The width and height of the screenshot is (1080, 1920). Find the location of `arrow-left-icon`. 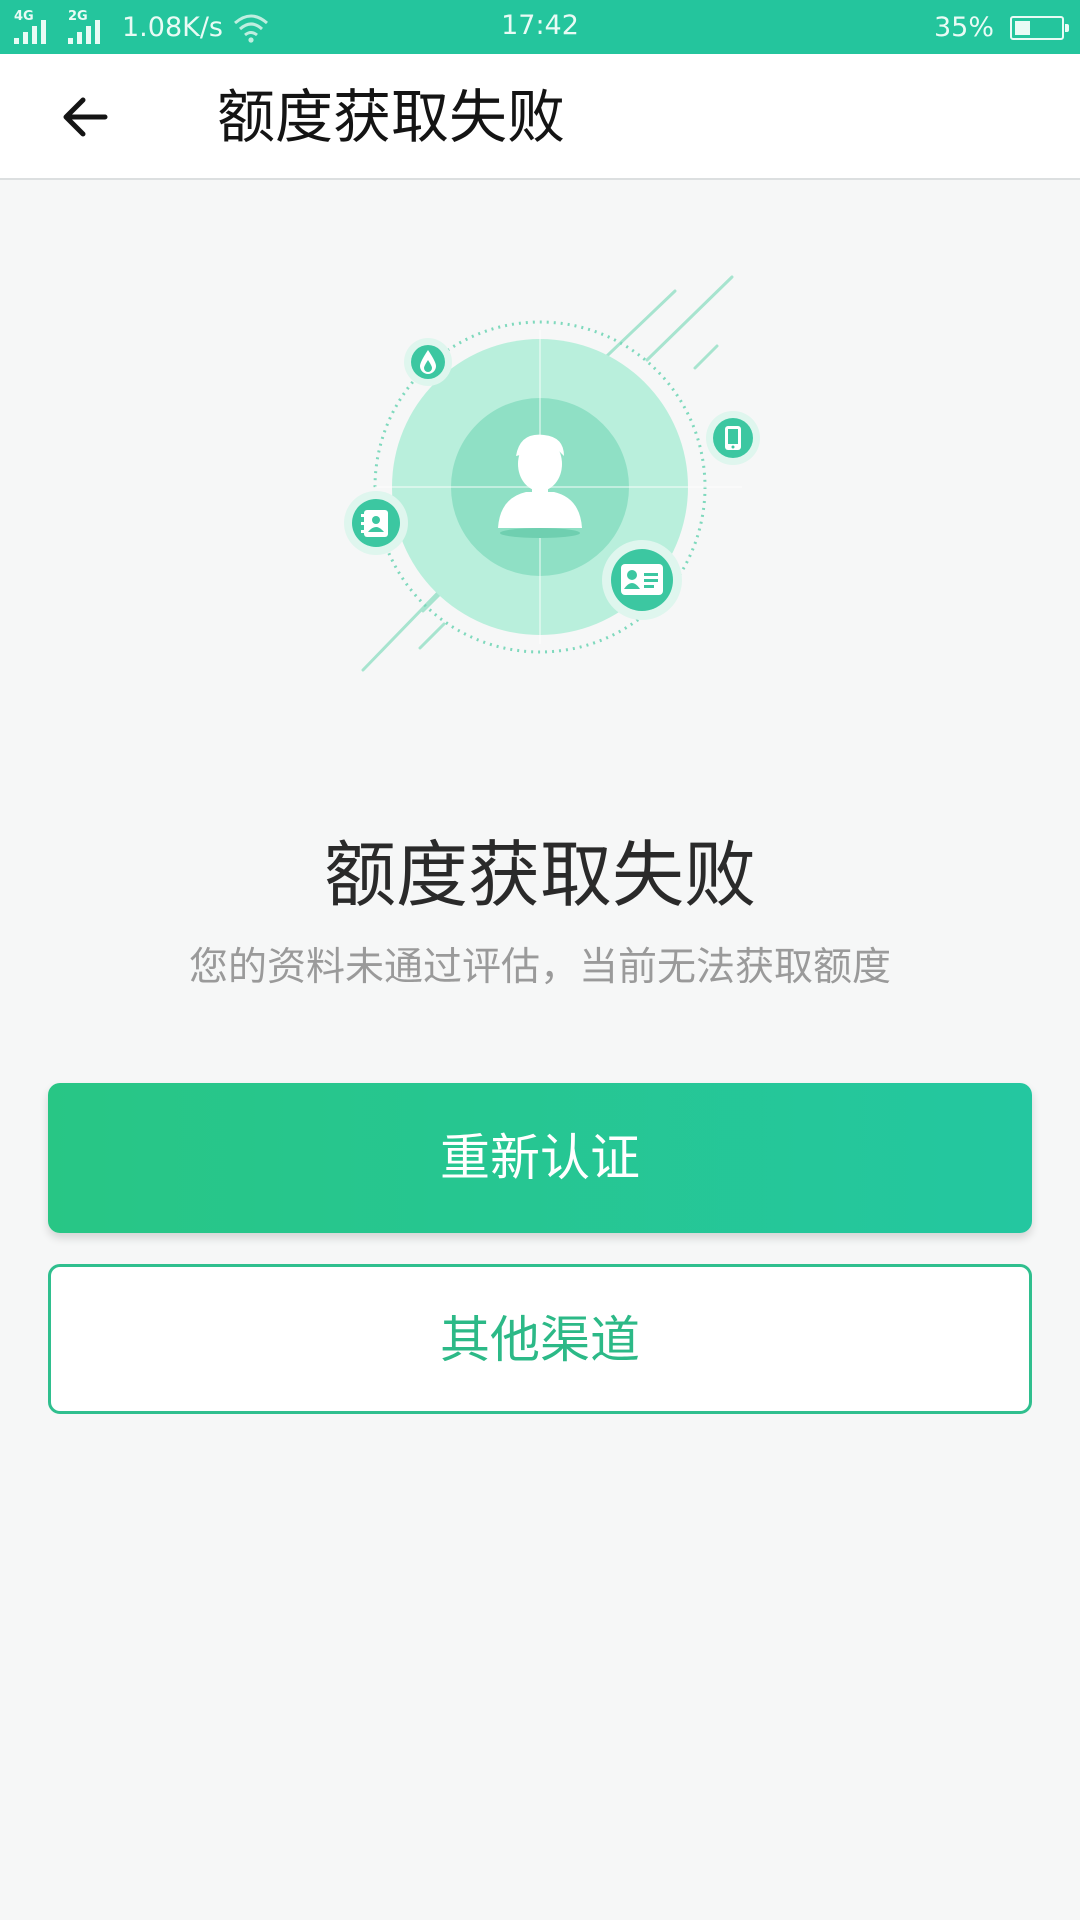

arrow-left-icon is located at coordinates (85, 117).